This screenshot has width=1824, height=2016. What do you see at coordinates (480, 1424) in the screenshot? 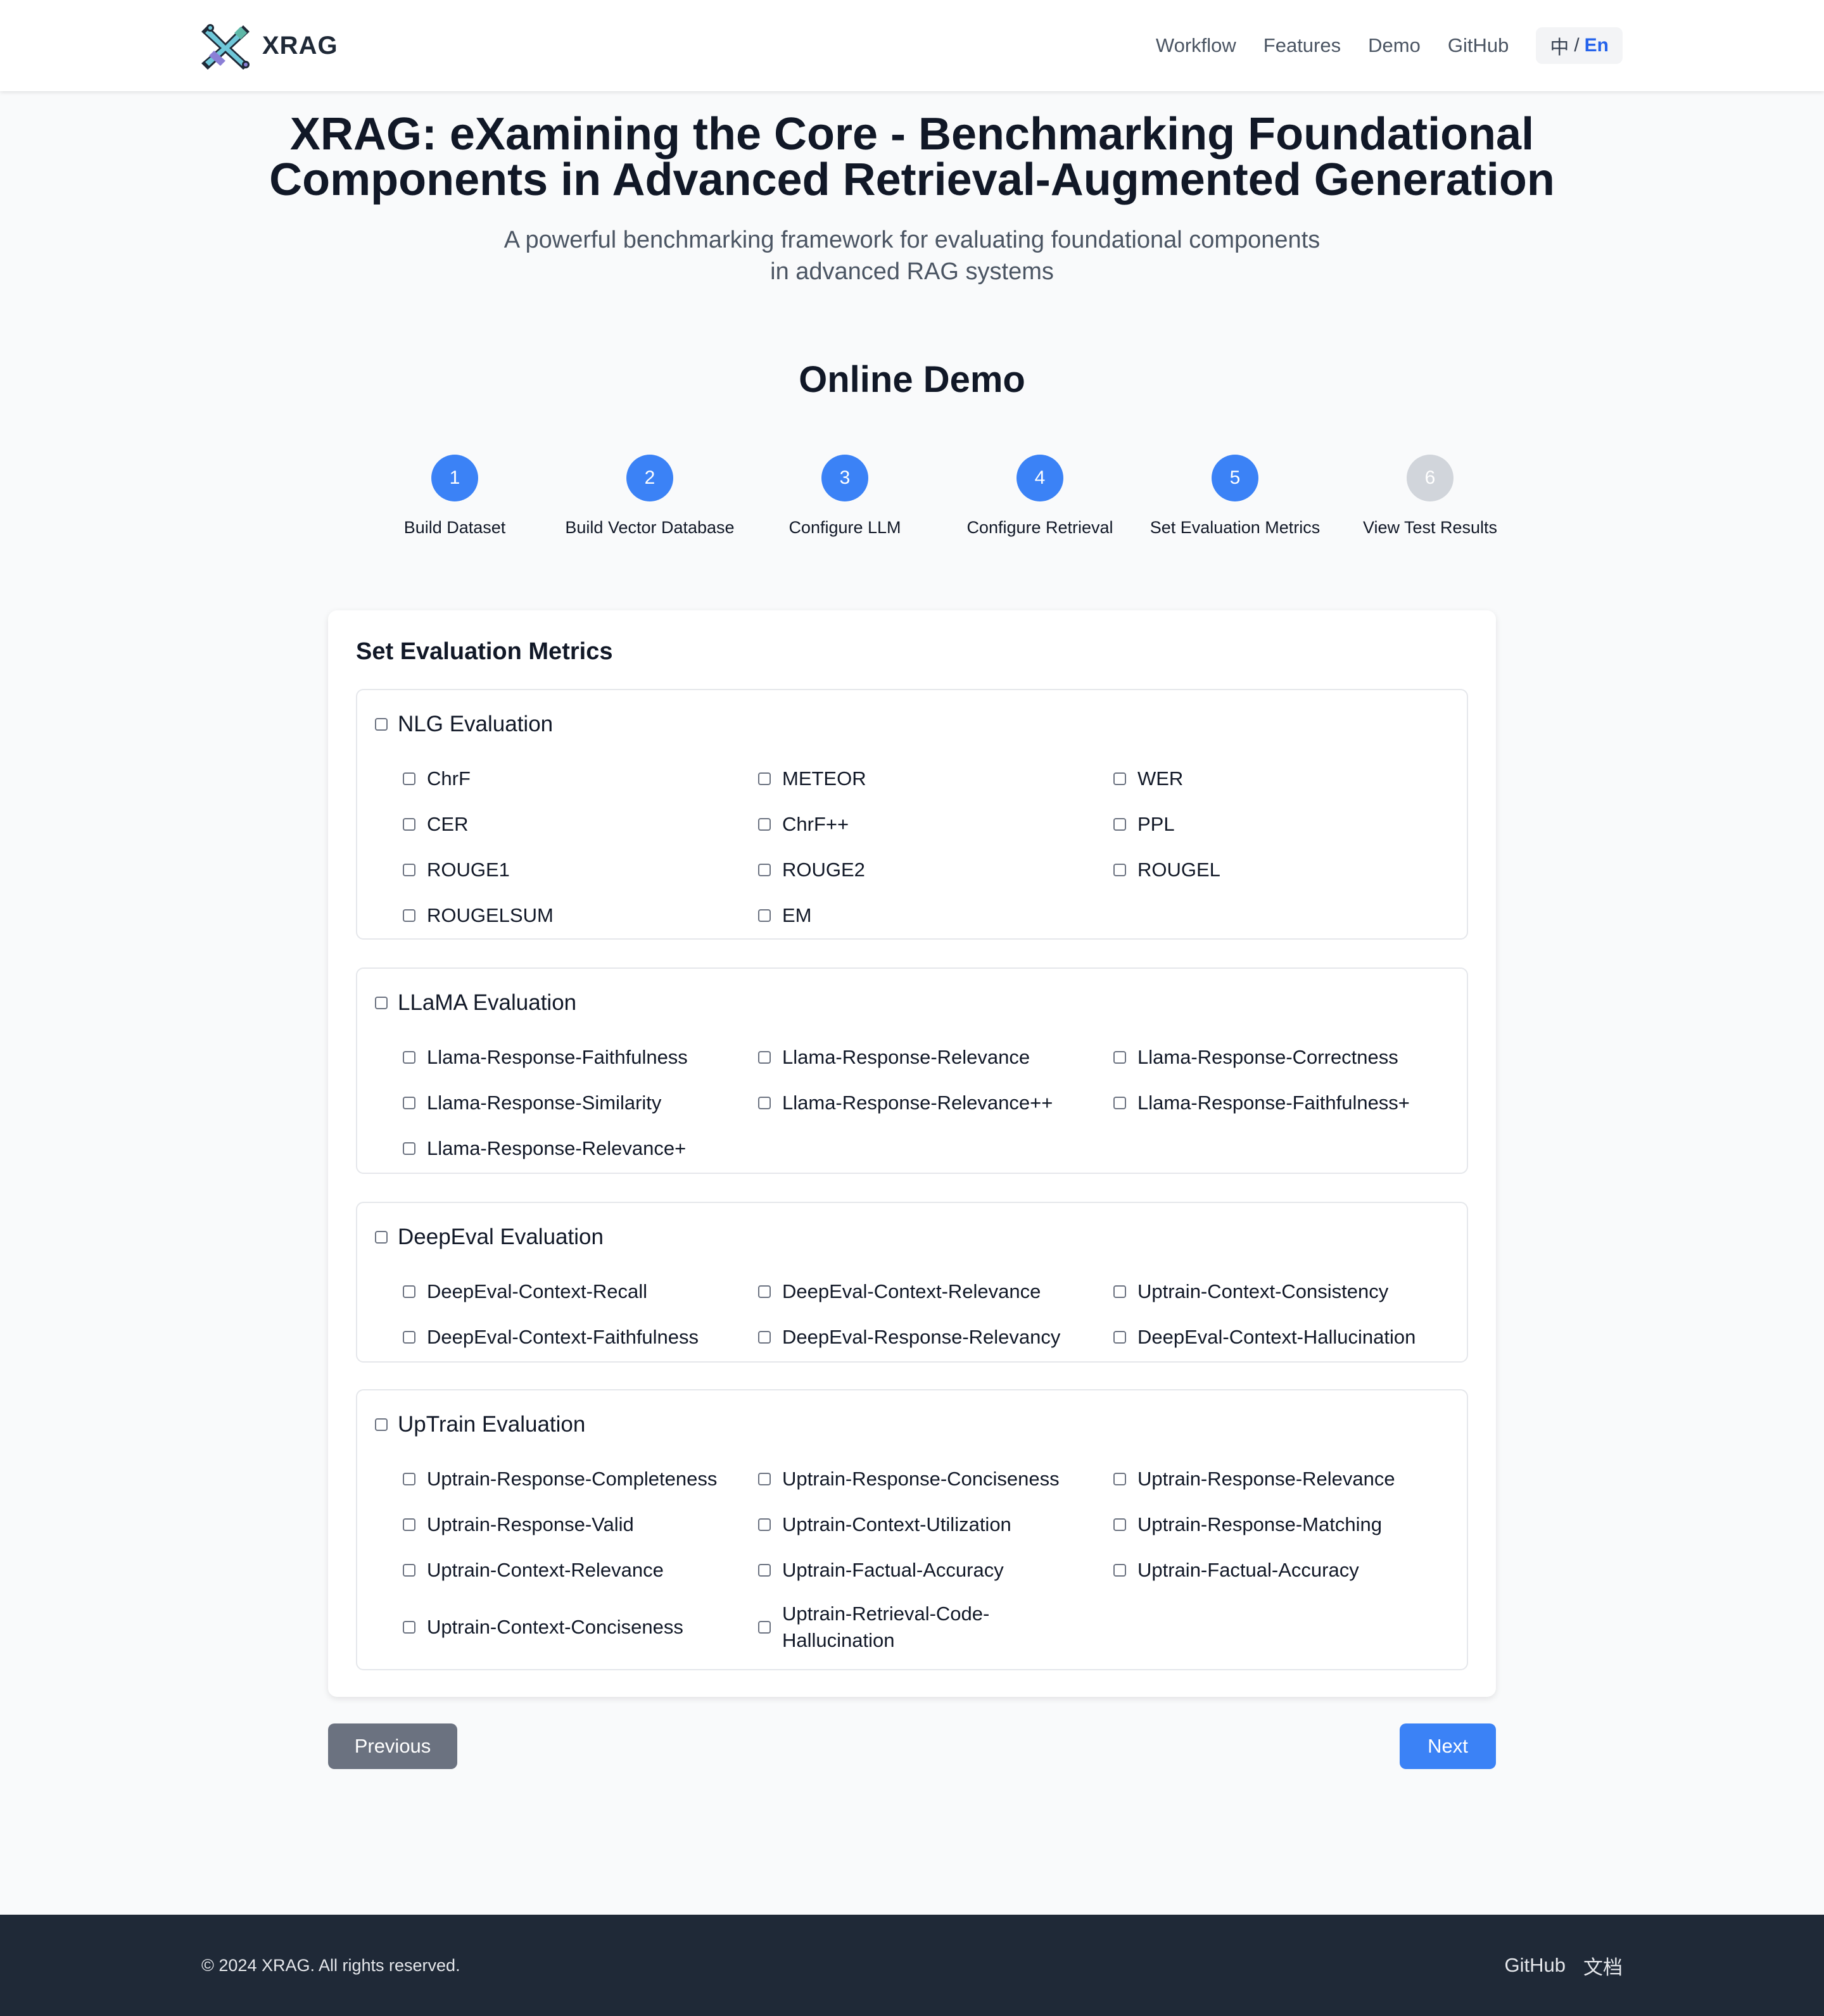
I see `group-checkbox-uptrain: UpTrain Evaluation` at bounding box center [480, 1424].